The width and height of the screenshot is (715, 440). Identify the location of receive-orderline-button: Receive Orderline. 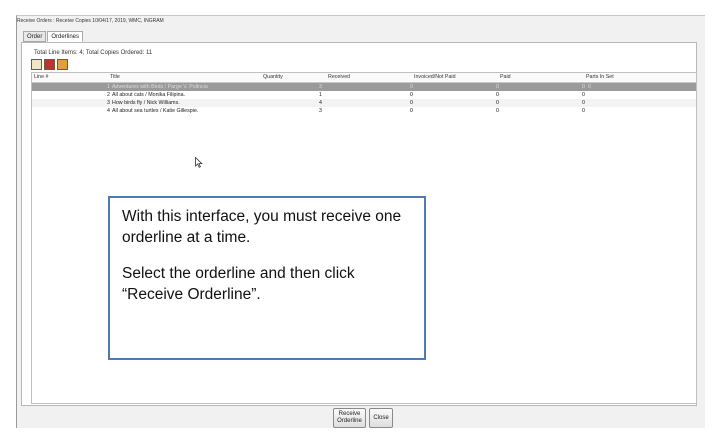
(349, 418).